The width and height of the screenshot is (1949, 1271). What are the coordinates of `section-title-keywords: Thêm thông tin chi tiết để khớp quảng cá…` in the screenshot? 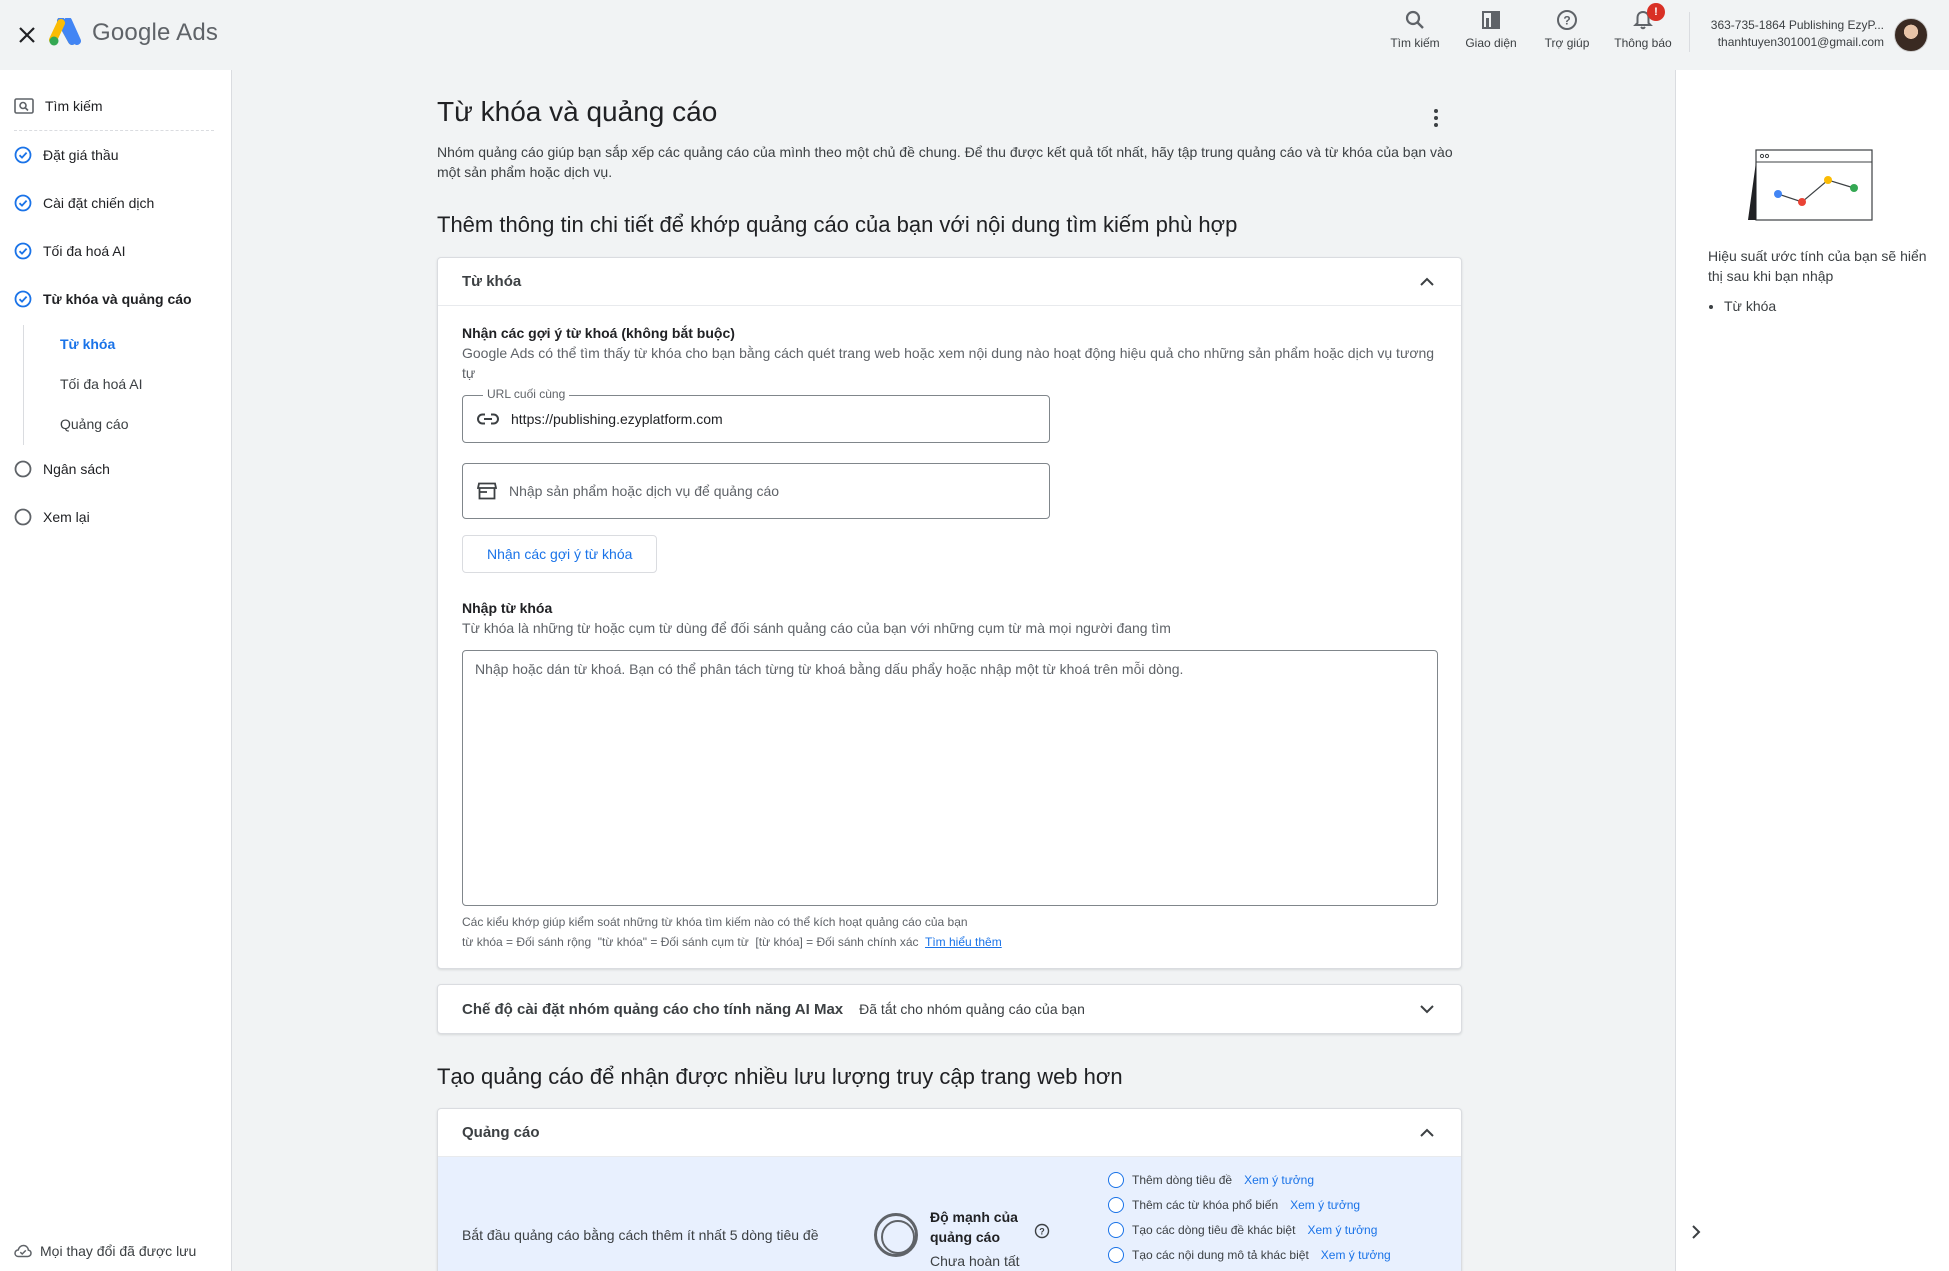 It's located at (837, 224).